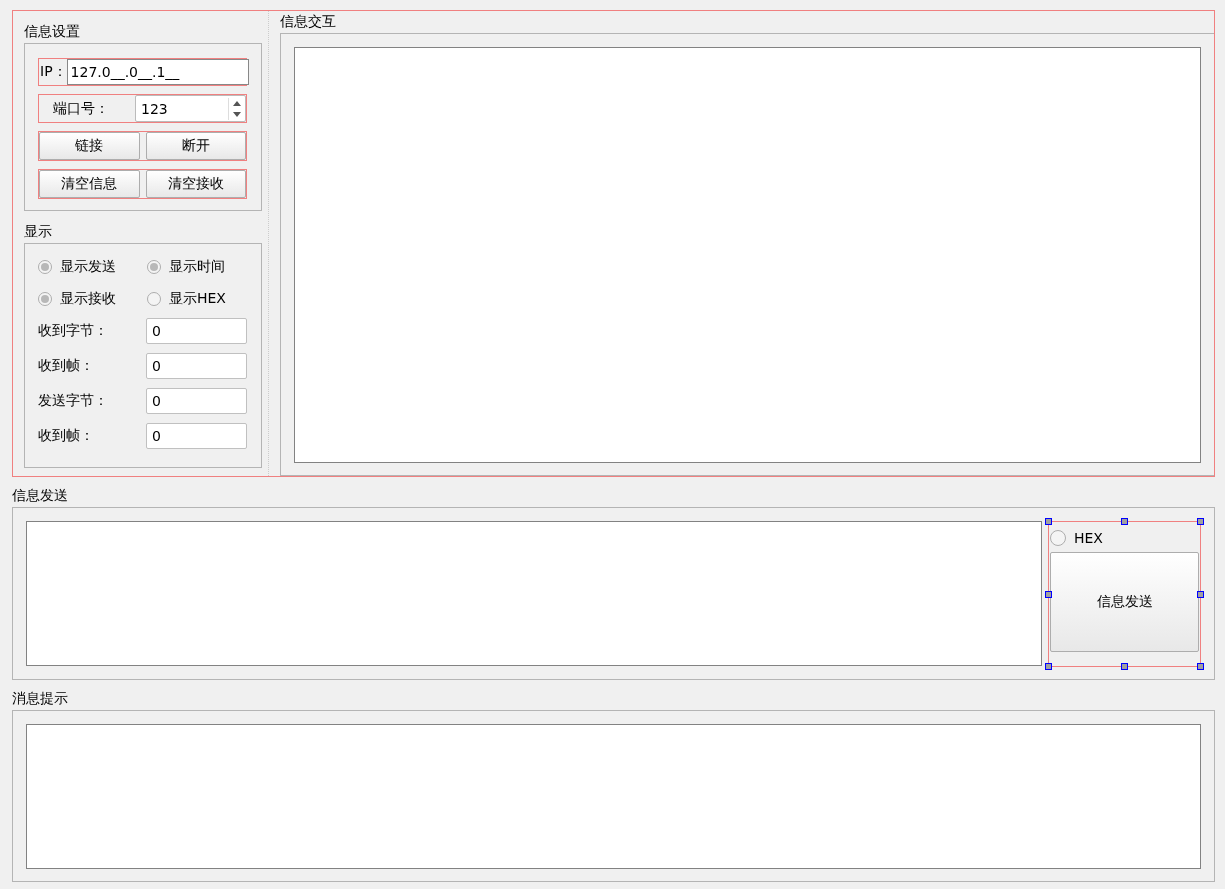 The height and width of the screenshot is (889, 1225). What do you see at coordinates (308, 21) in the screenshot?
I see `group-title: 信息交互` at bounding box center [308, 21].